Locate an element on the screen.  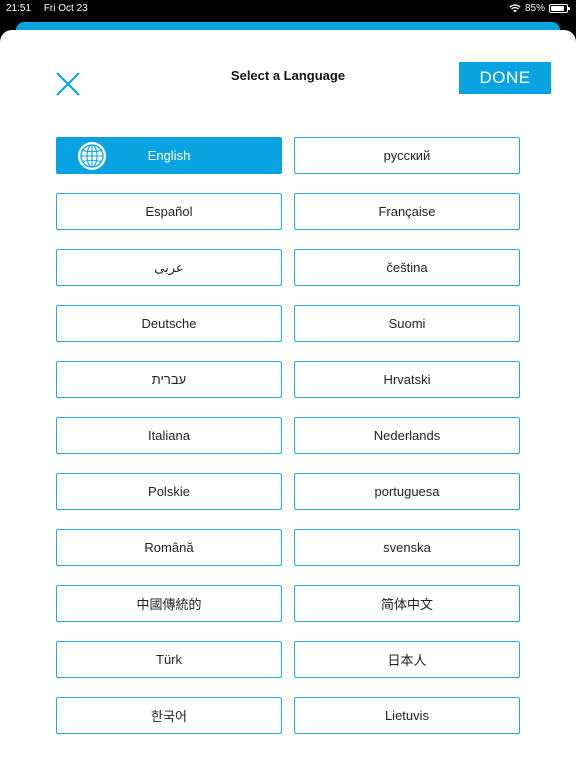
language-option: svenska is located at coordinates (407, 547).